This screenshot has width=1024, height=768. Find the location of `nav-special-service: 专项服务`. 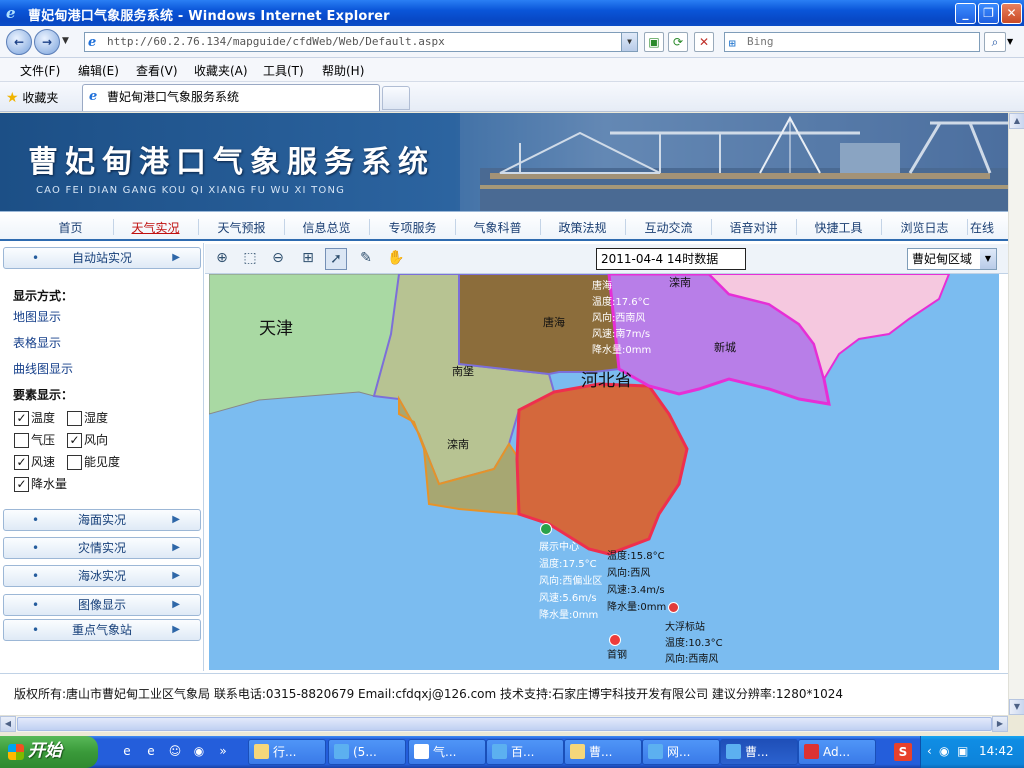

nav-special-service: 专项服务 is located at coordinates (413, 227).